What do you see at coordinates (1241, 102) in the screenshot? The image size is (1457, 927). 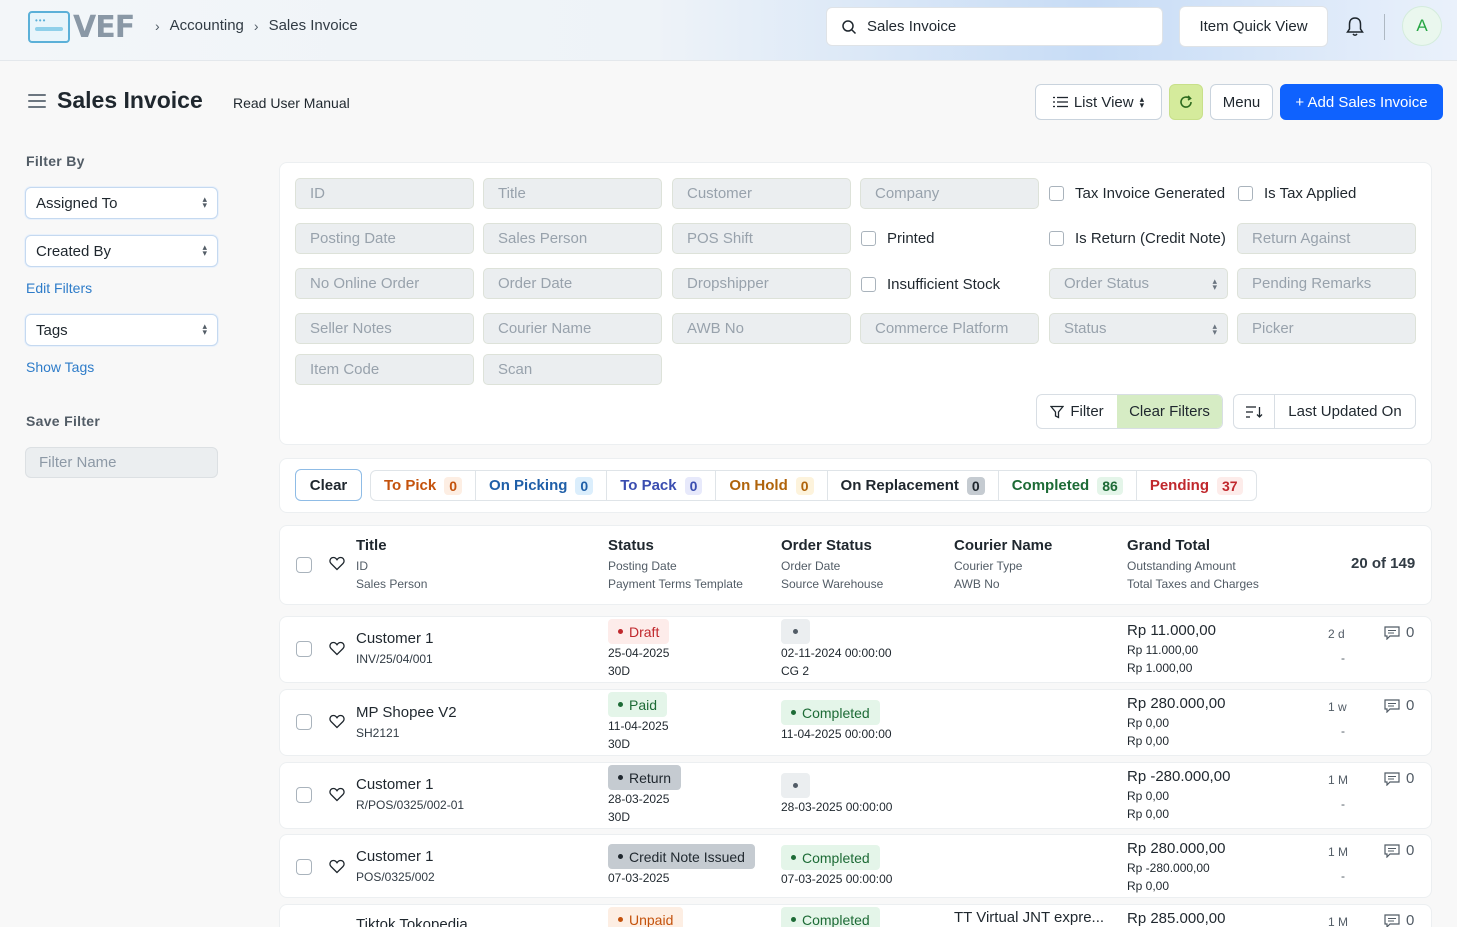 I see `menu-button: Menu` at bounding box center [1241, 102].